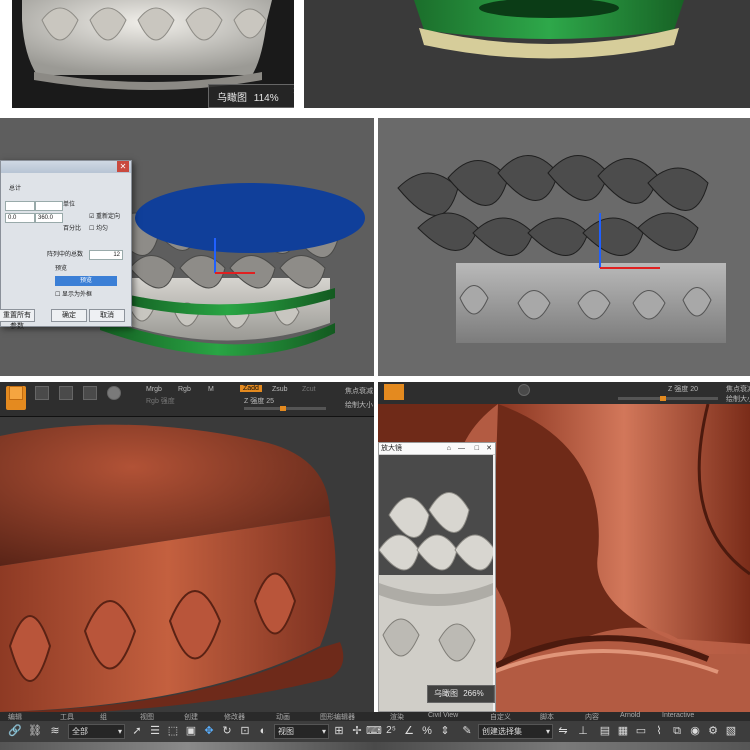 The width and height of the screenshot is (750, 750). Describe the element at coordinates (55, 731) in the screenshot. I see `bind-icon: ≋` at that location.